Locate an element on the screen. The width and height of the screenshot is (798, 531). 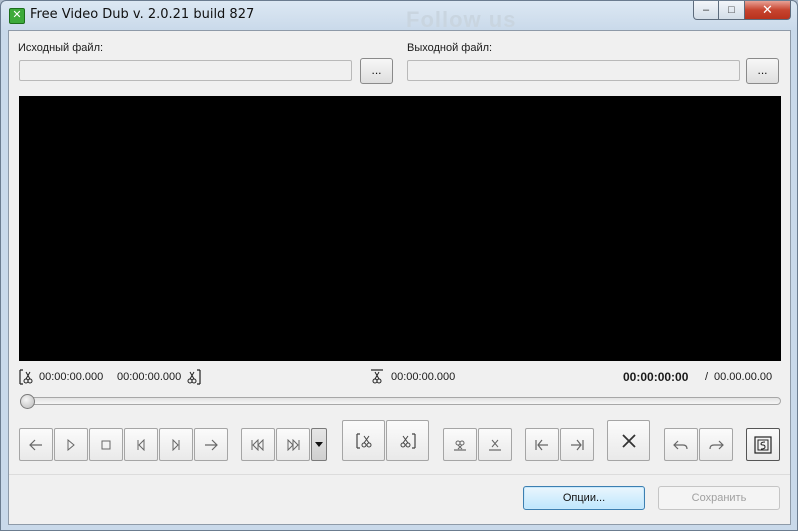
cut-start-button is located at coordinates (363, 440).